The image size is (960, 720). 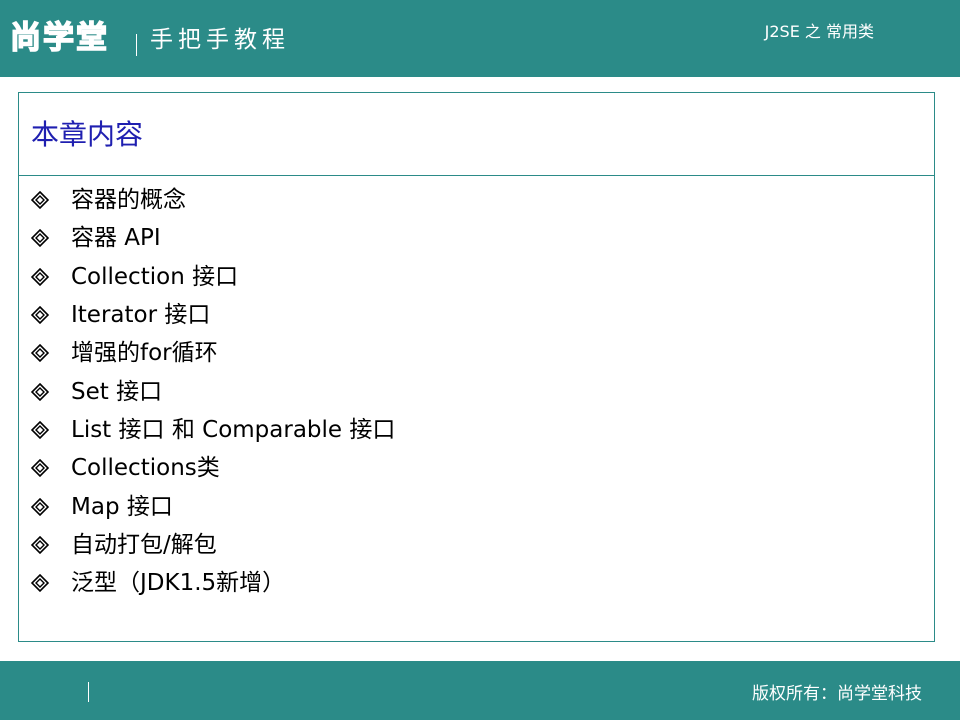 I want to click on page-title: 本章内容, so click(x=87, y=134).